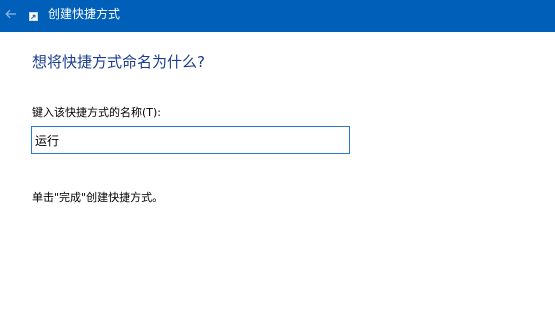  I want to click on back-arrow-icon, so click(10, 14).